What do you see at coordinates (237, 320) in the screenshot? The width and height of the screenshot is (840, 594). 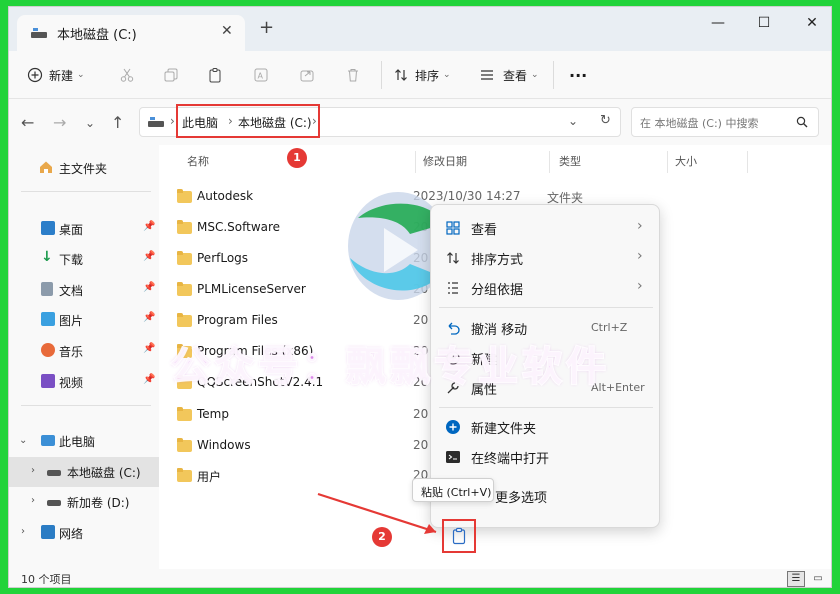 I see `file-name: Program Files` at bounding box center [237, 320].